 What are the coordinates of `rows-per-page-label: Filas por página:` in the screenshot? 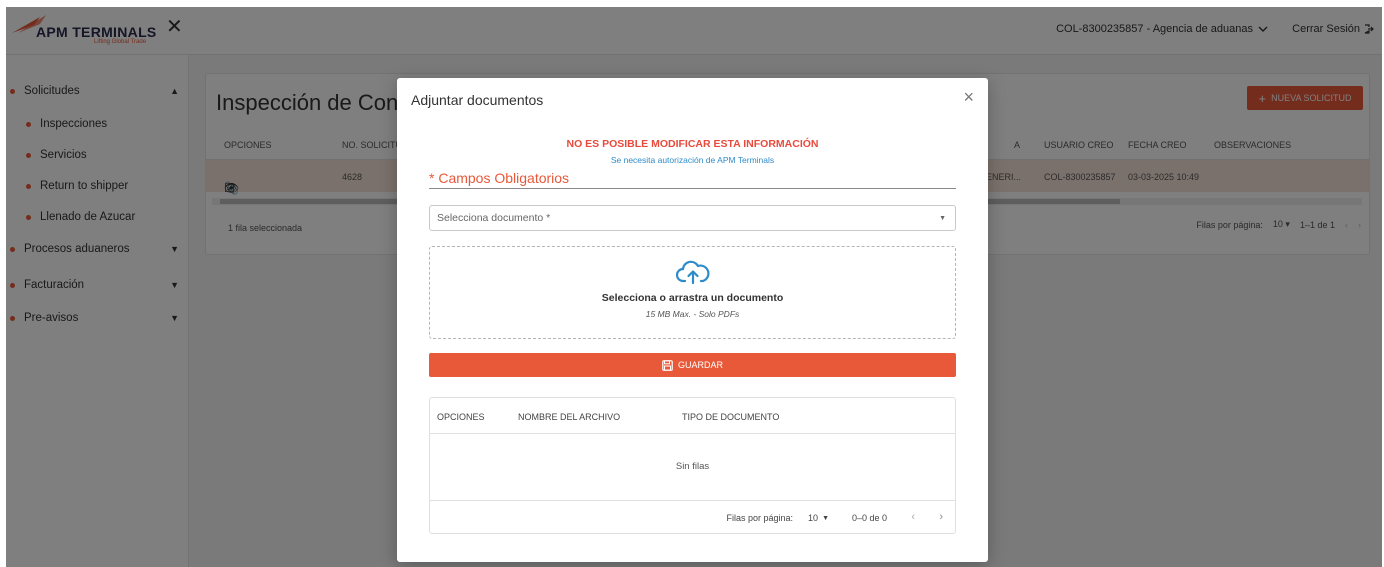 It's located at (759, 518).